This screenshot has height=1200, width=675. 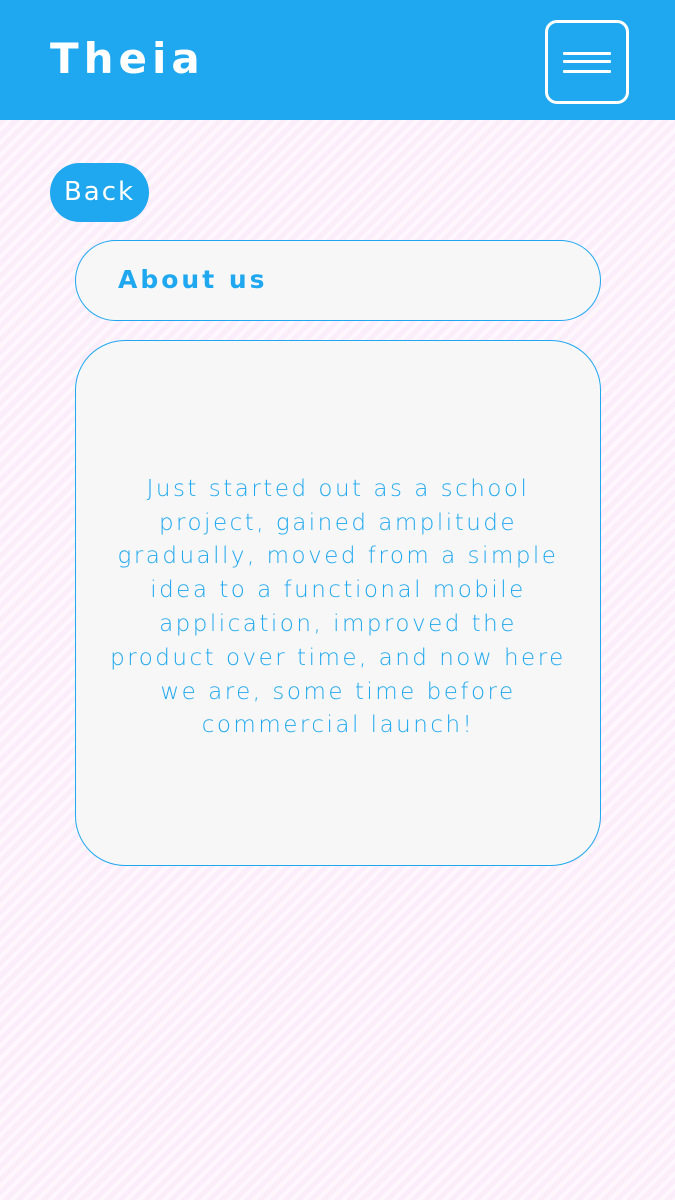 I want to click on section-heading-box: About us, so click(x=338, y=280).